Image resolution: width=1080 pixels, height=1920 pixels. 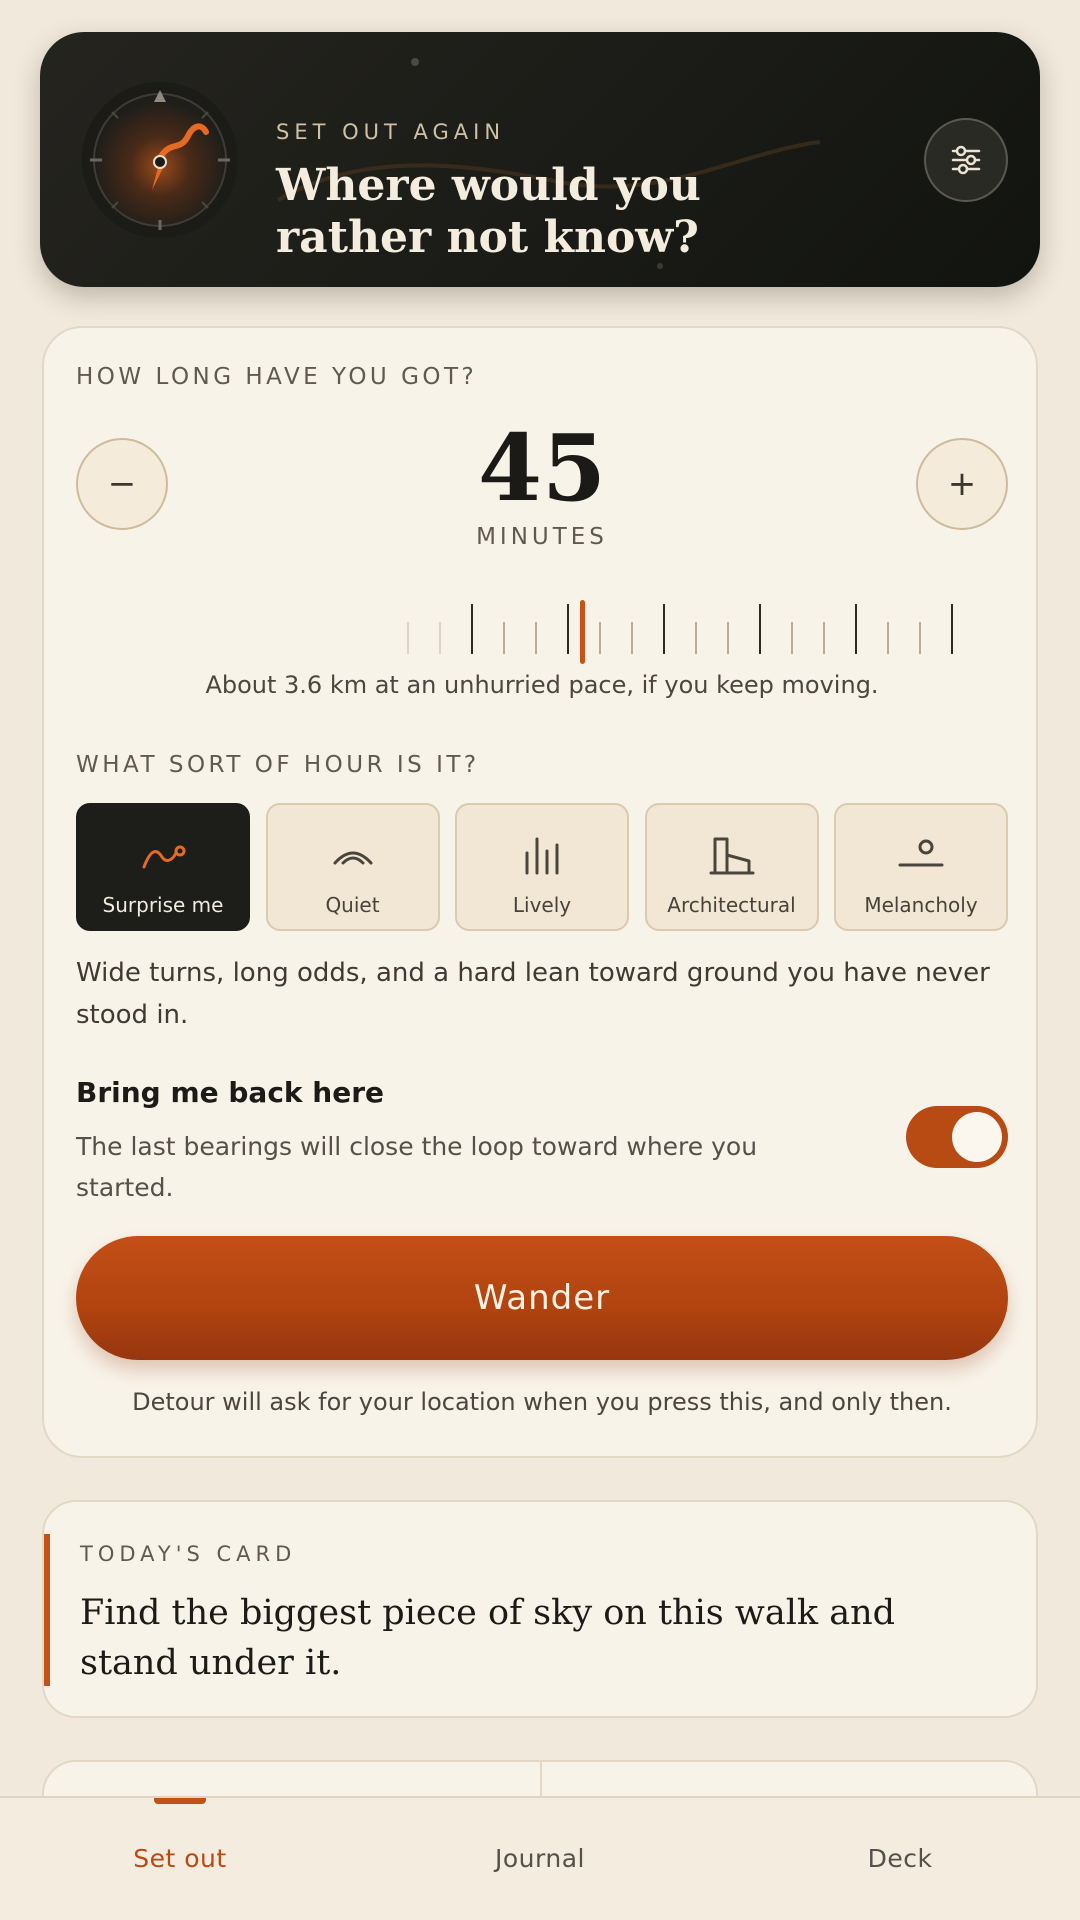 What do you see at coordinates (488, 211) in the screenshot?
I see `header-title: Where would you rather not know?` at bounding box center [488, 211].